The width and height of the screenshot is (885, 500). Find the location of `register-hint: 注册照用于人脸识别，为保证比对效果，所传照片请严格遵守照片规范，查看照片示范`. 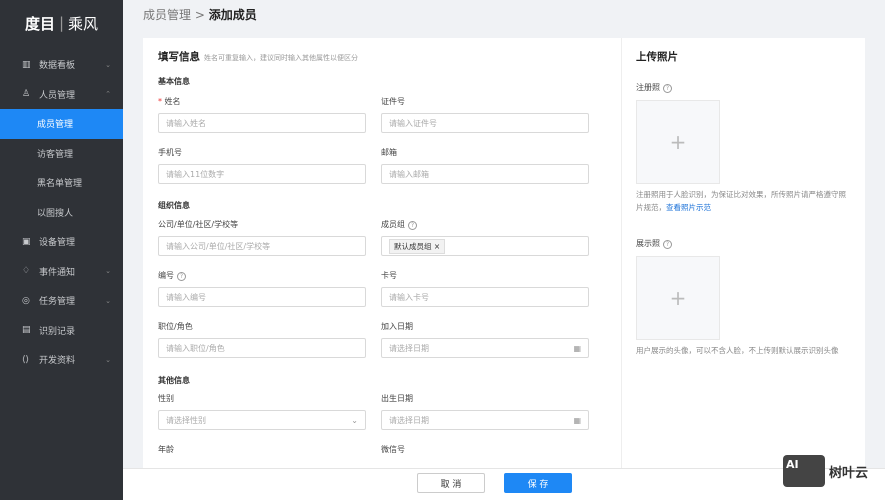

register-hint: 注册照用于人脸识别，为保证比对效果，所传照片请严格遵守照片规范，查看照片示范 is located at coordinates (743, 201).